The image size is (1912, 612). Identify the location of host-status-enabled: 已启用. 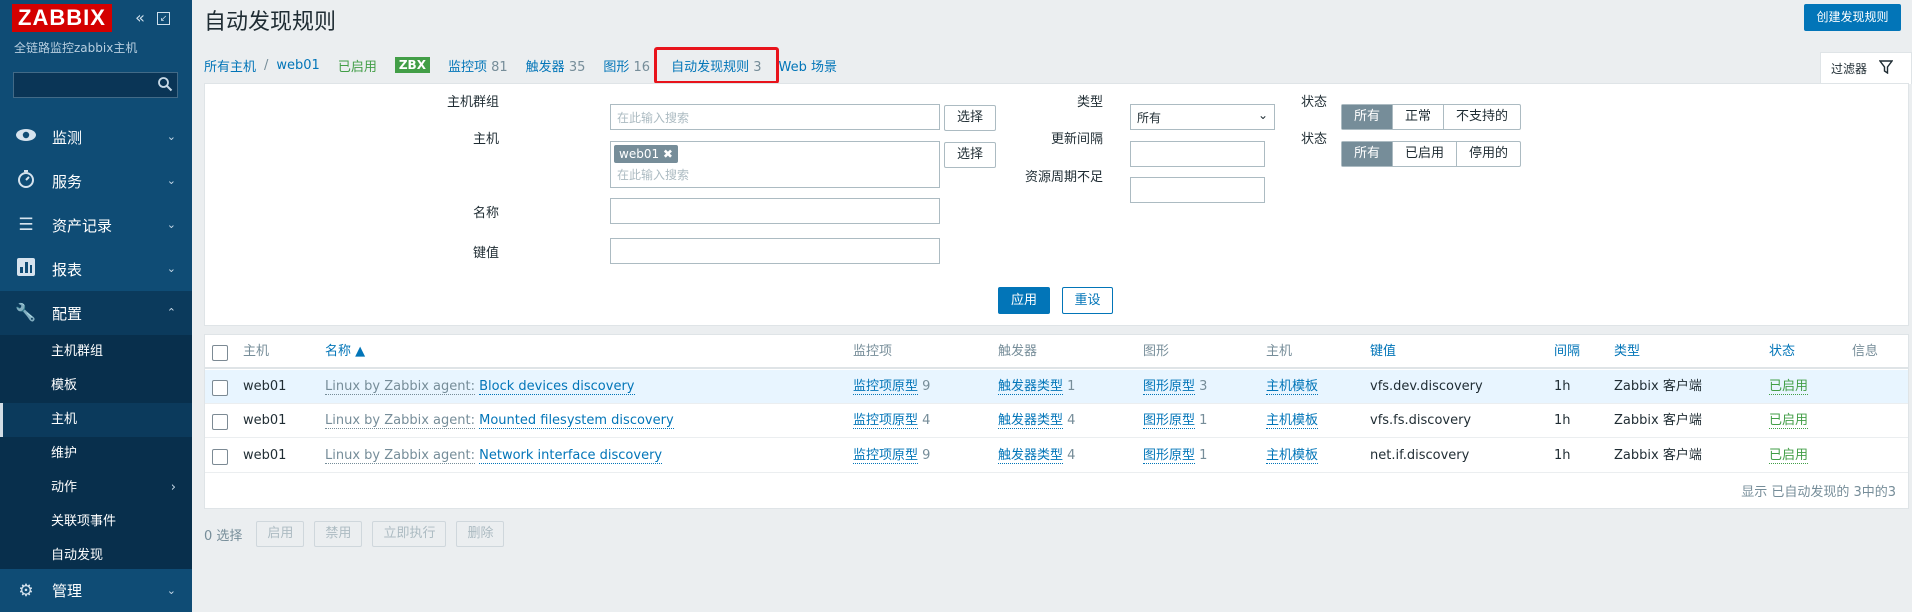
(357, 65).